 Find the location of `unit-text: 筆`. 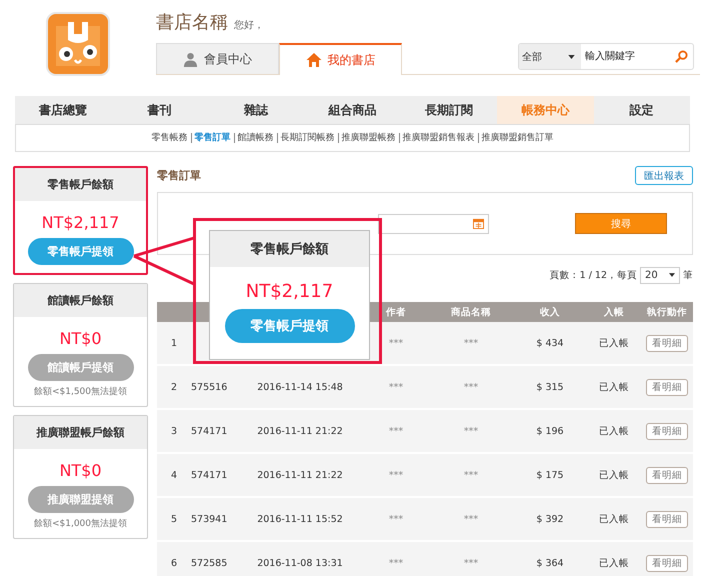

unit-text: 筆 is located at coordinates (688, 275).